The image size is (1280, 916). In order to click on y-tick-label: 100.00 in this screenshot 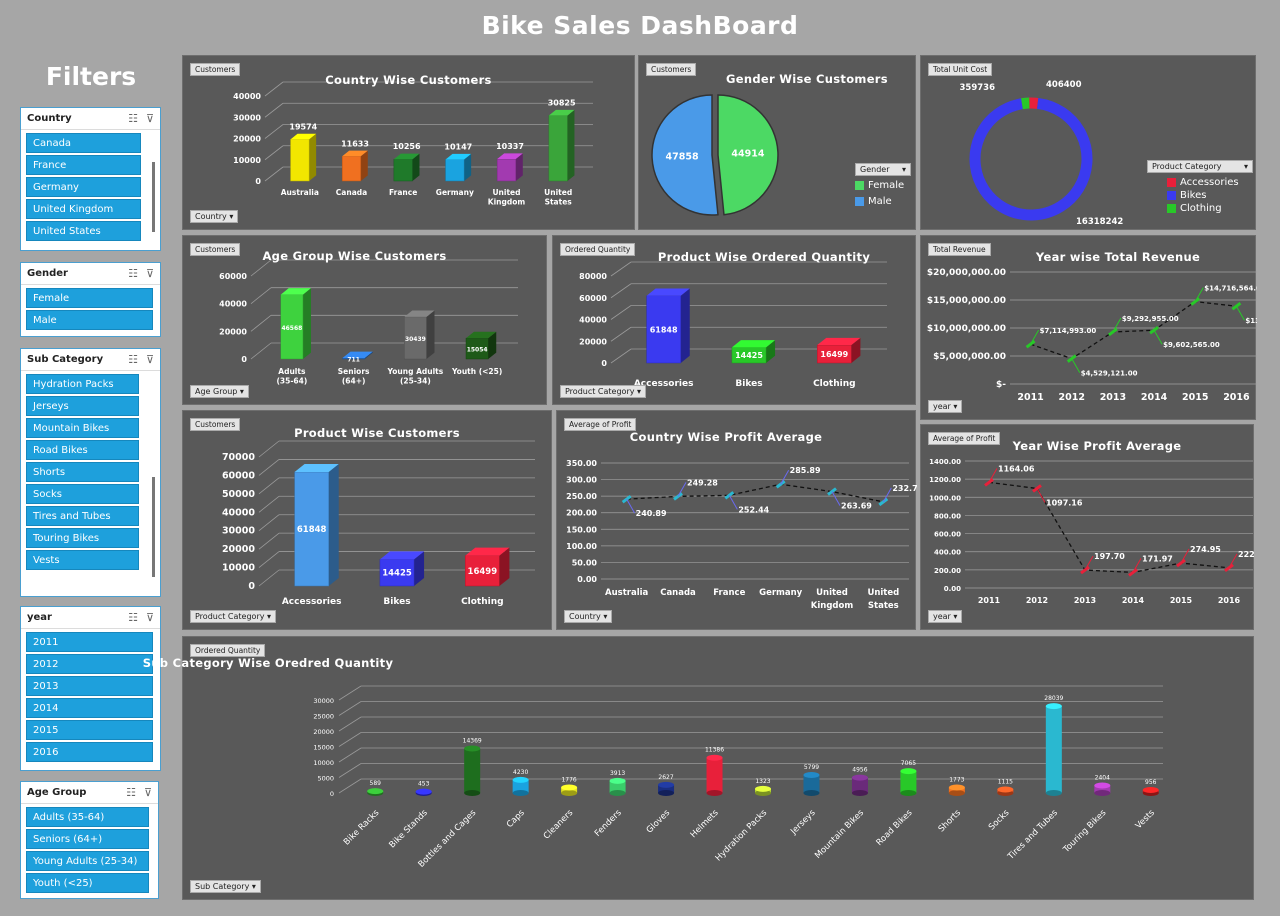, I will do `click(581, 546)`.